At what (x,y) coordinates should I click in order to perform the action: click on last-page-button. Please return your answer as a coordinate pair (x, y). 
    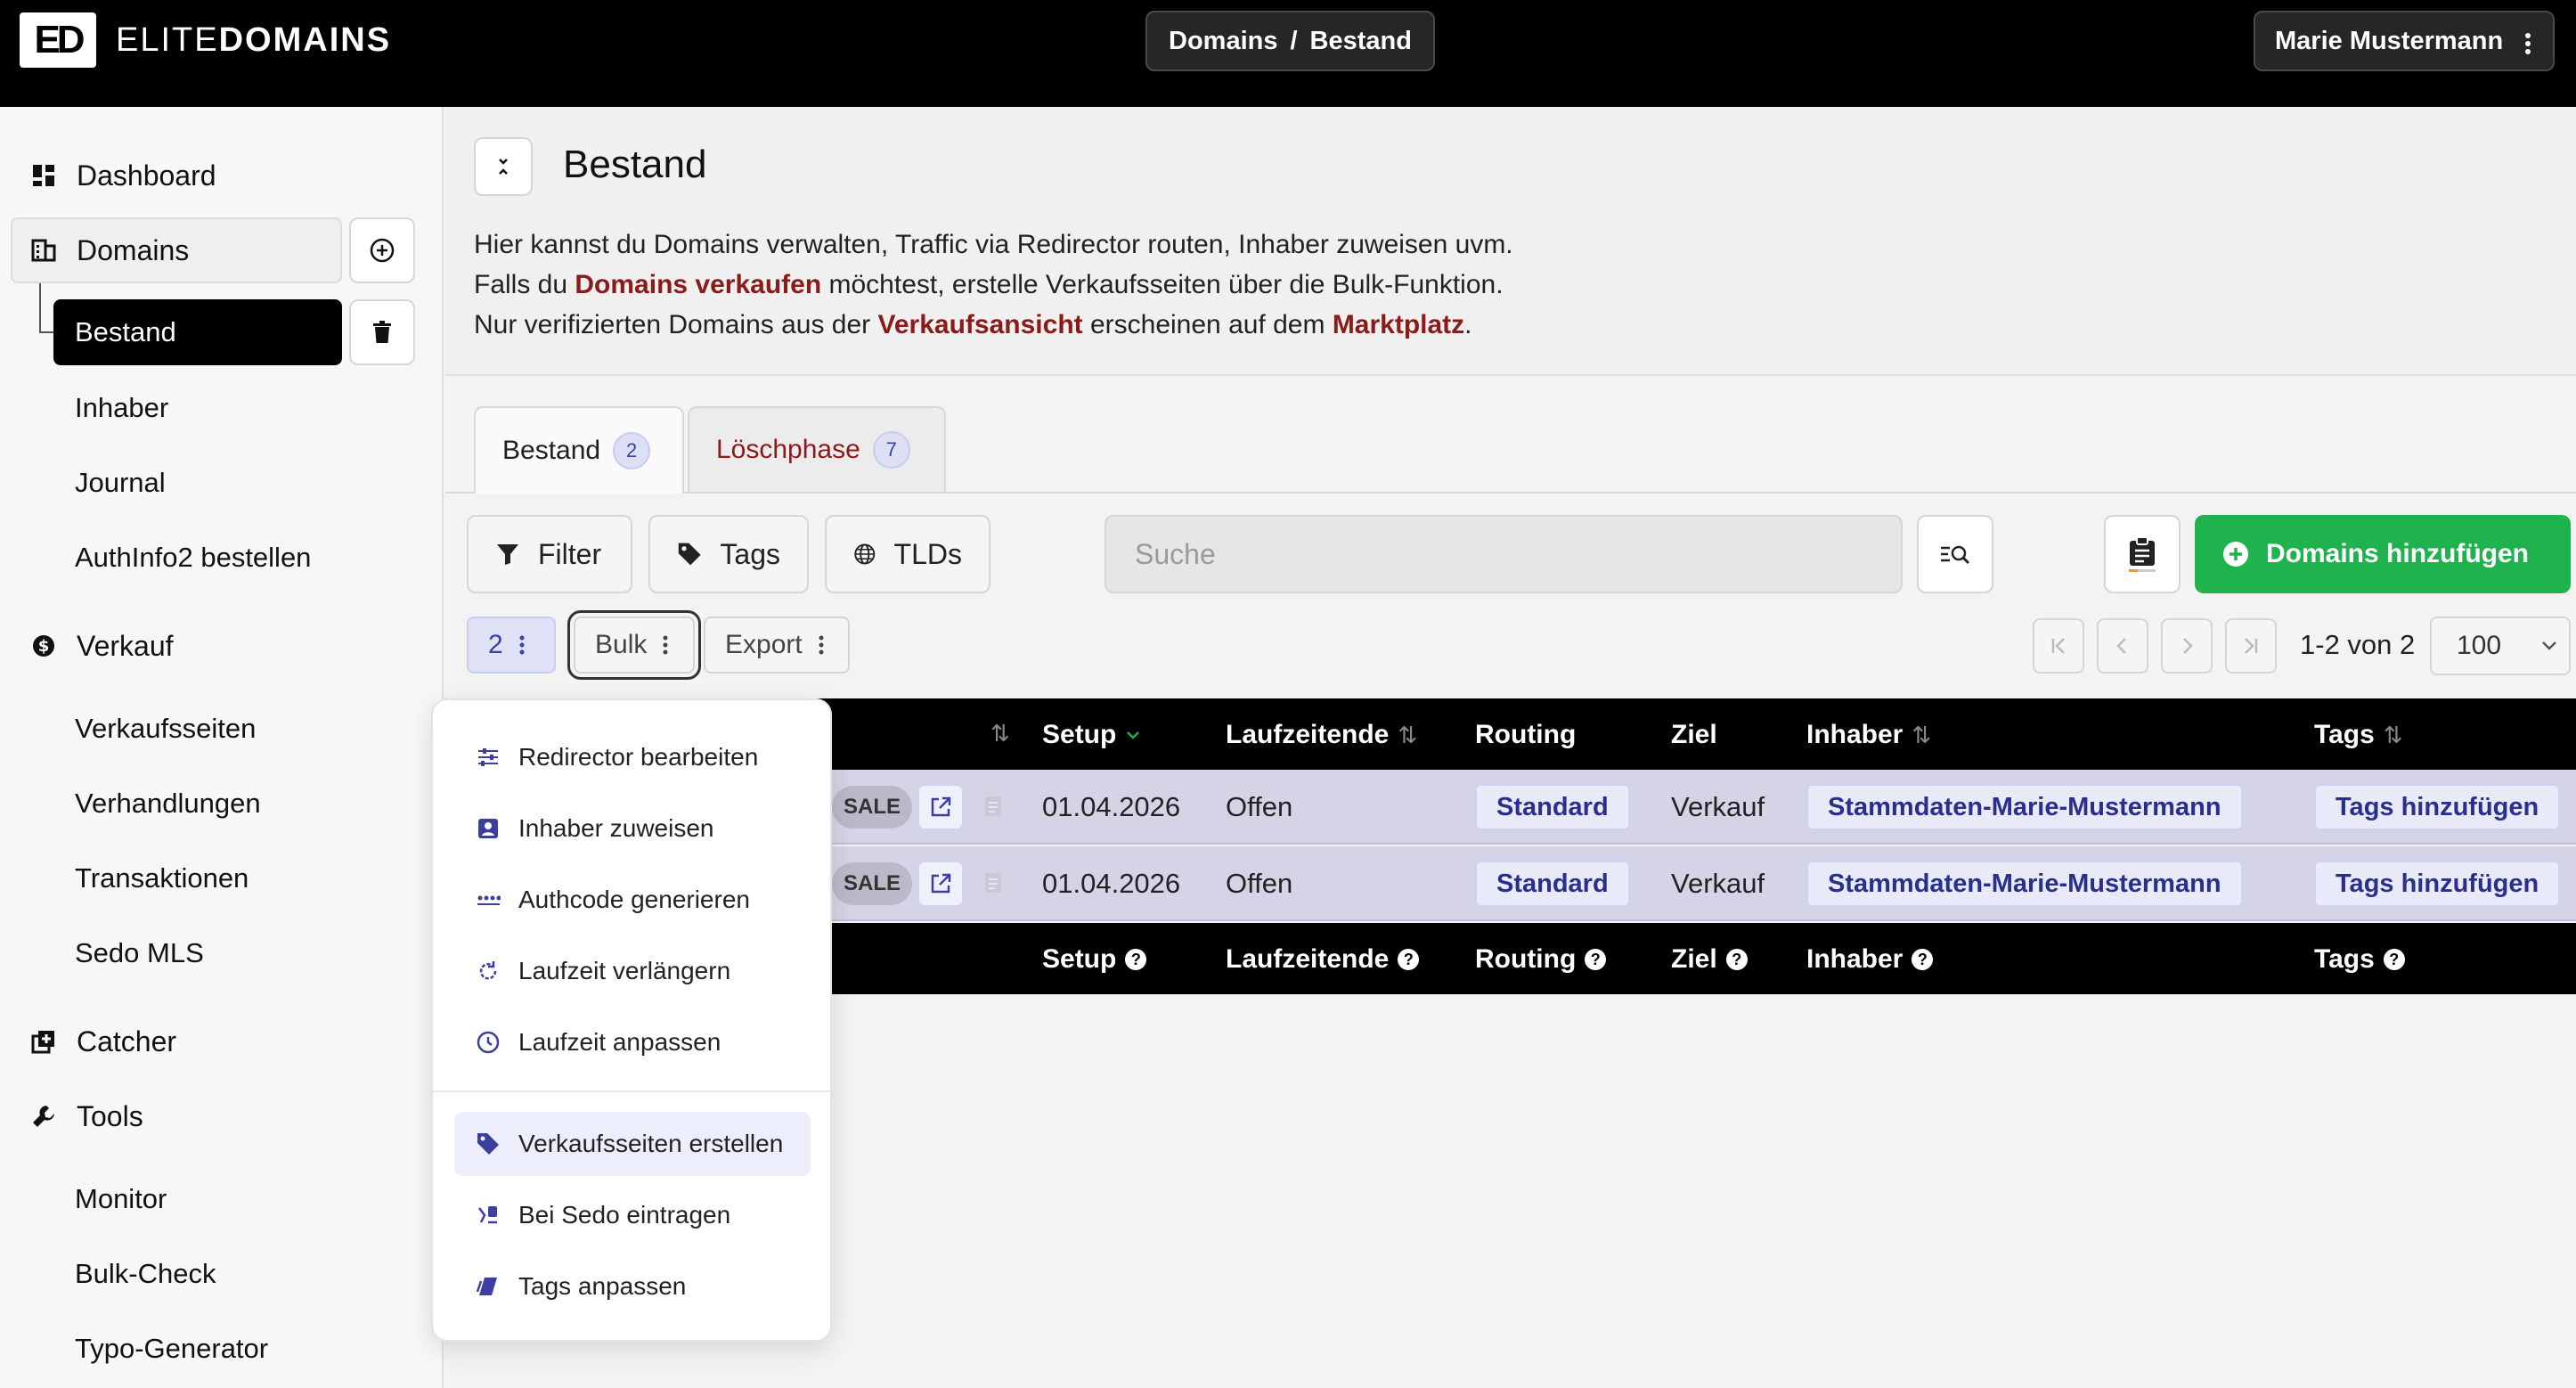
    Looking at the image, I should click on (2251, 646).